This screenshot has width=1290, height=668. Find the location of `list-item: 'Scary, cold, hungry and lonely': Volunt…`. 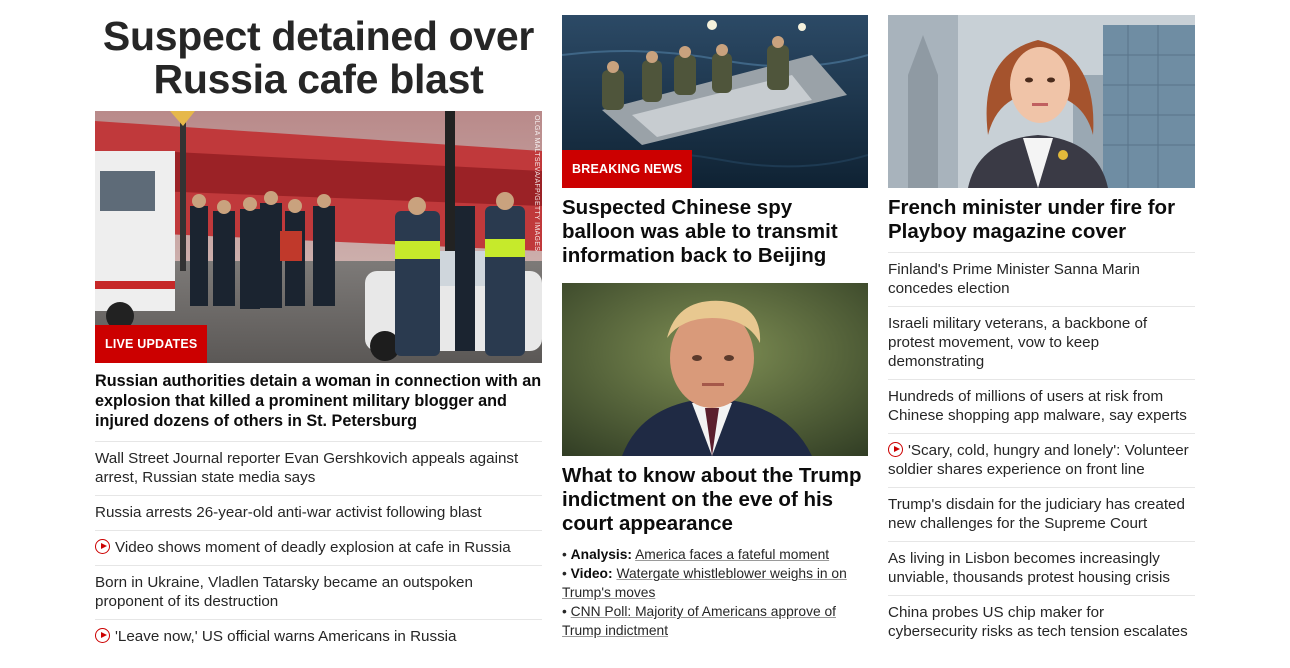

list-item: 'Scary, cold, hungry and lonely': Volunt… is located at coordinates (1041, 461).